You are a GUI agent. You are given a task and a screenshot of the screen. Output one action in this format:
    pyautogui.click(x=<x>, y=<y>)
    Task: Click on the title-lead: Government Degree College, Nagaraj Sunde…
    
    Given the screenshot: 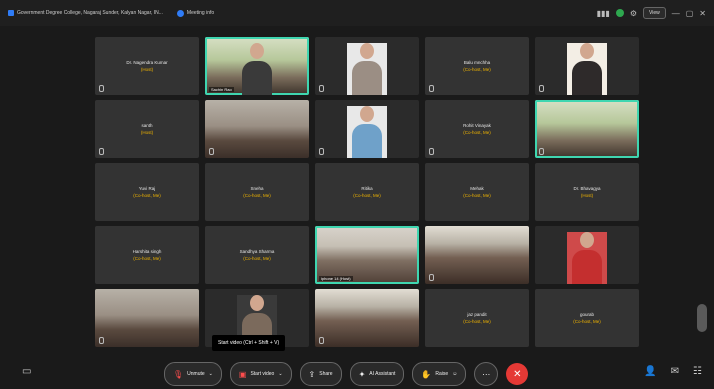 What is the action you would take?
    pyautogui.click(x=85, y=13)
    